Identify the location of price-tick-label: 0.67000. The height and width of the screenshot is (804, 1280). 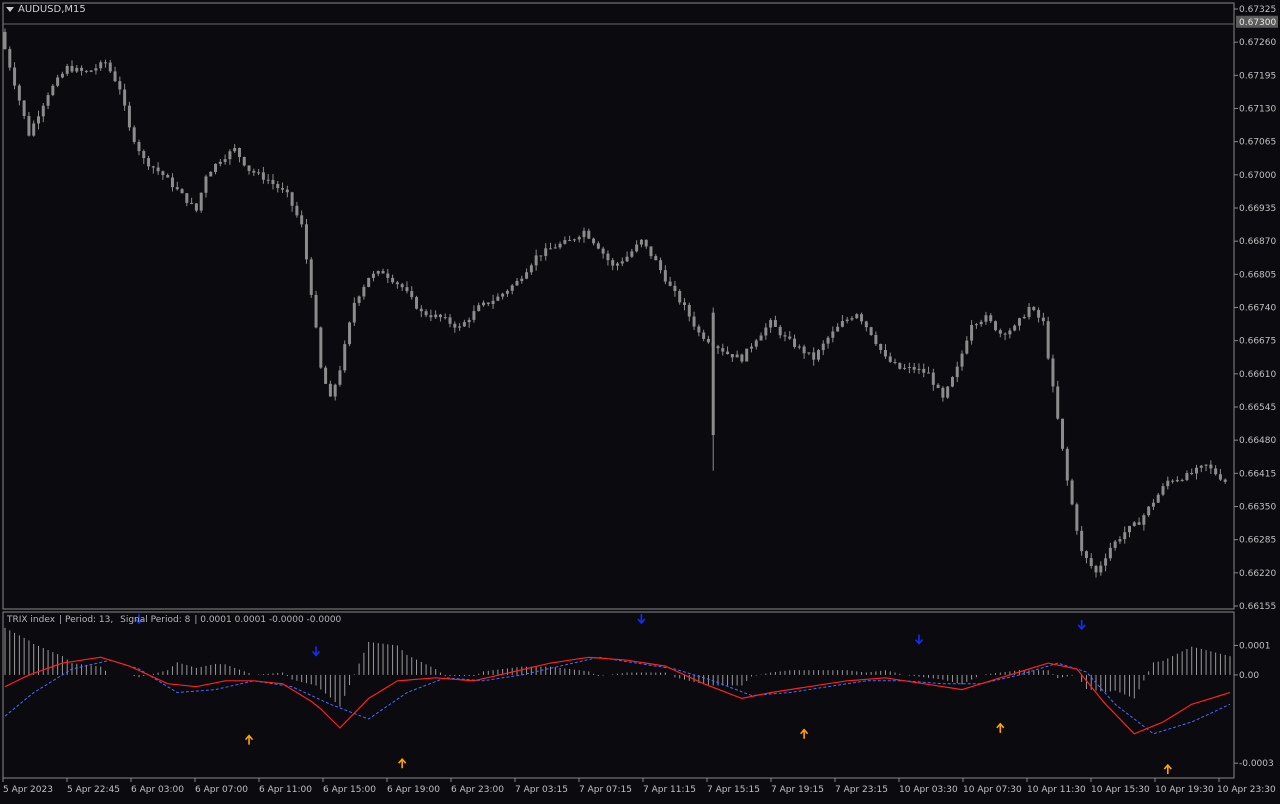
(1257, 176).